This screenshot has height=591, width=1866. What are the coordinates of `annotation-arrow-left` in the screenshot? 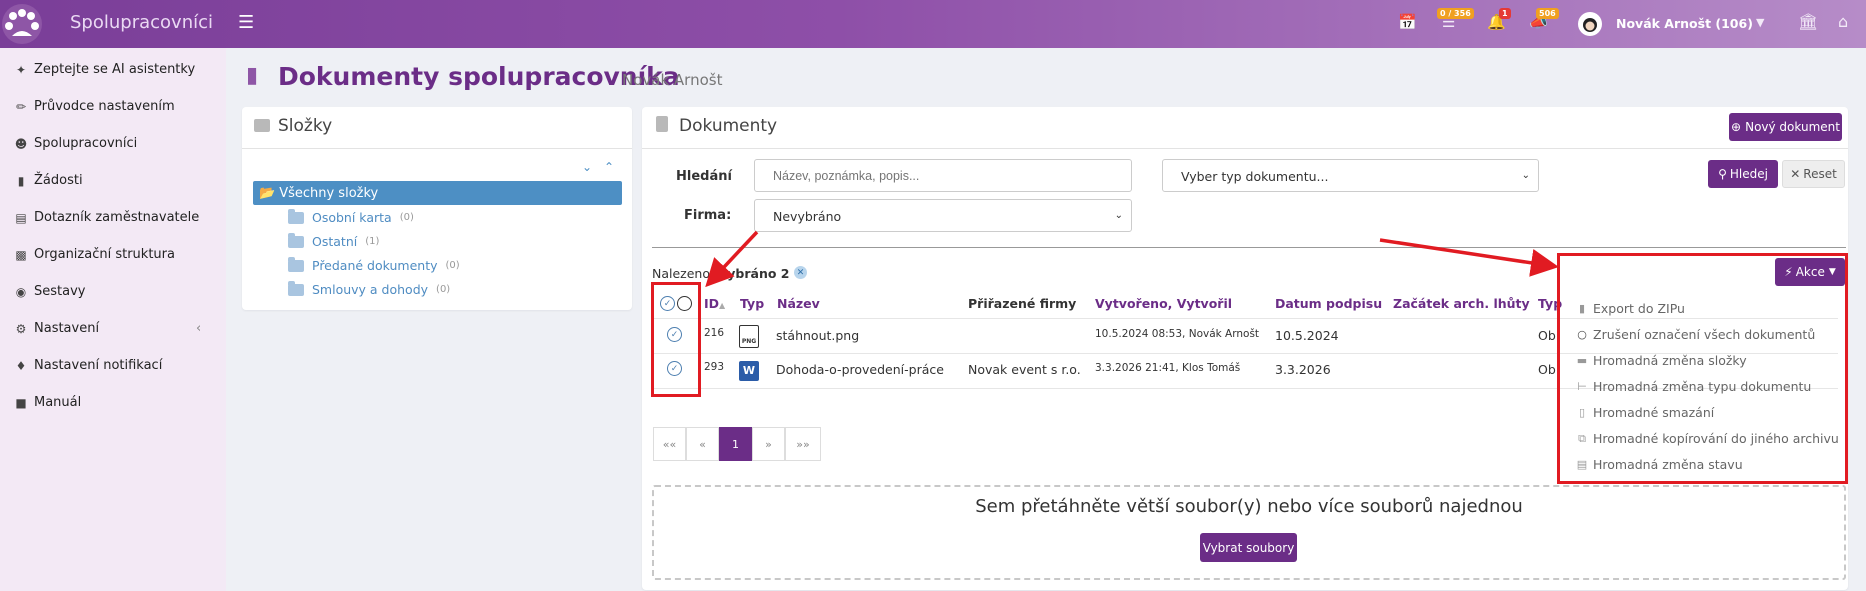 It's located at (732, 259).